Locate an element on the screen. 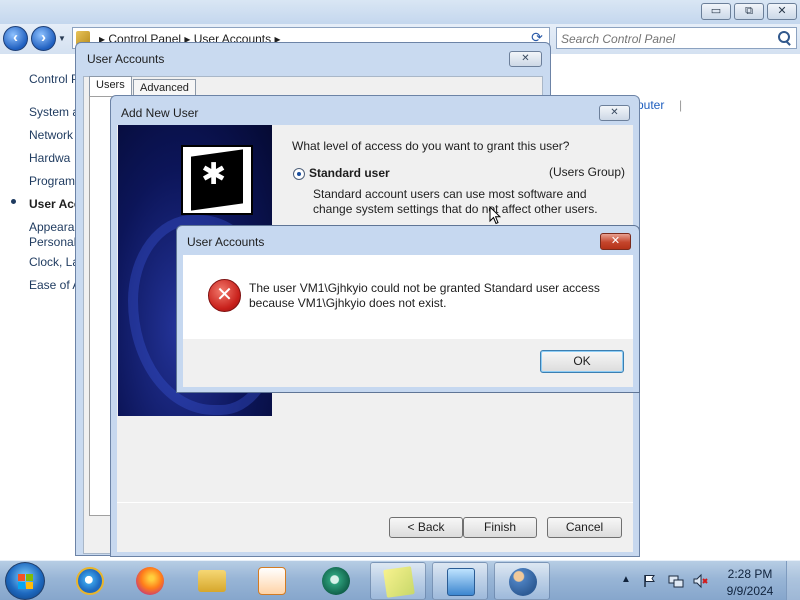 This screenshot has height=600, width=800. standard-user-radio is located at coordinates (299, 174).